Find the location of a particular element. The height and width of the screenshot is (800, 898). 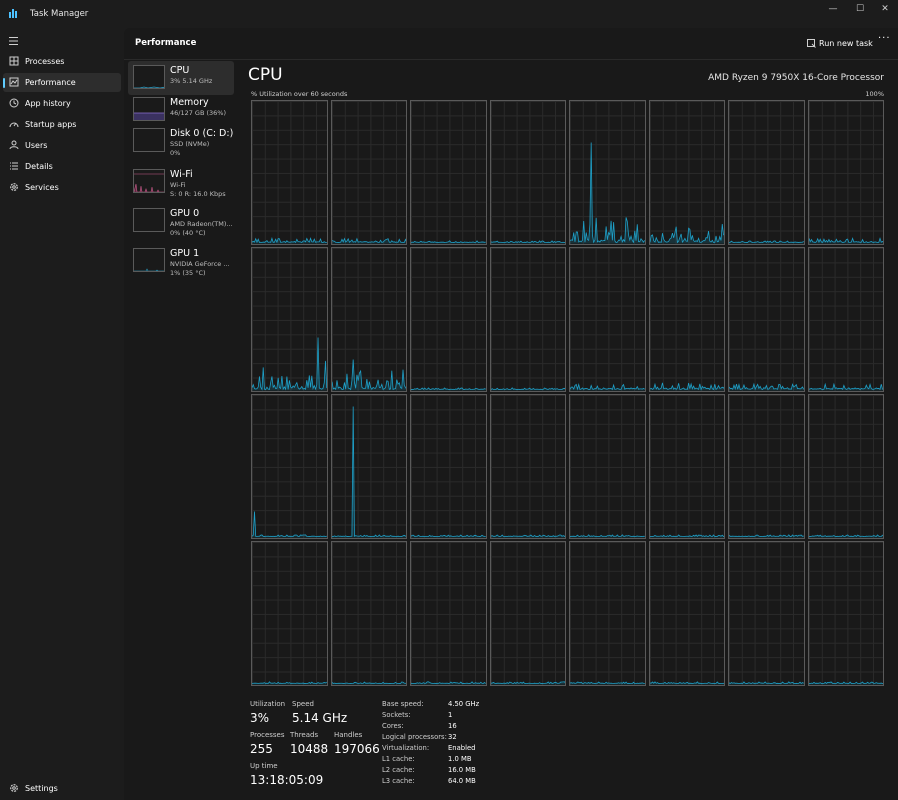

utilization-value: 3% is located at coordinates (260, 718).